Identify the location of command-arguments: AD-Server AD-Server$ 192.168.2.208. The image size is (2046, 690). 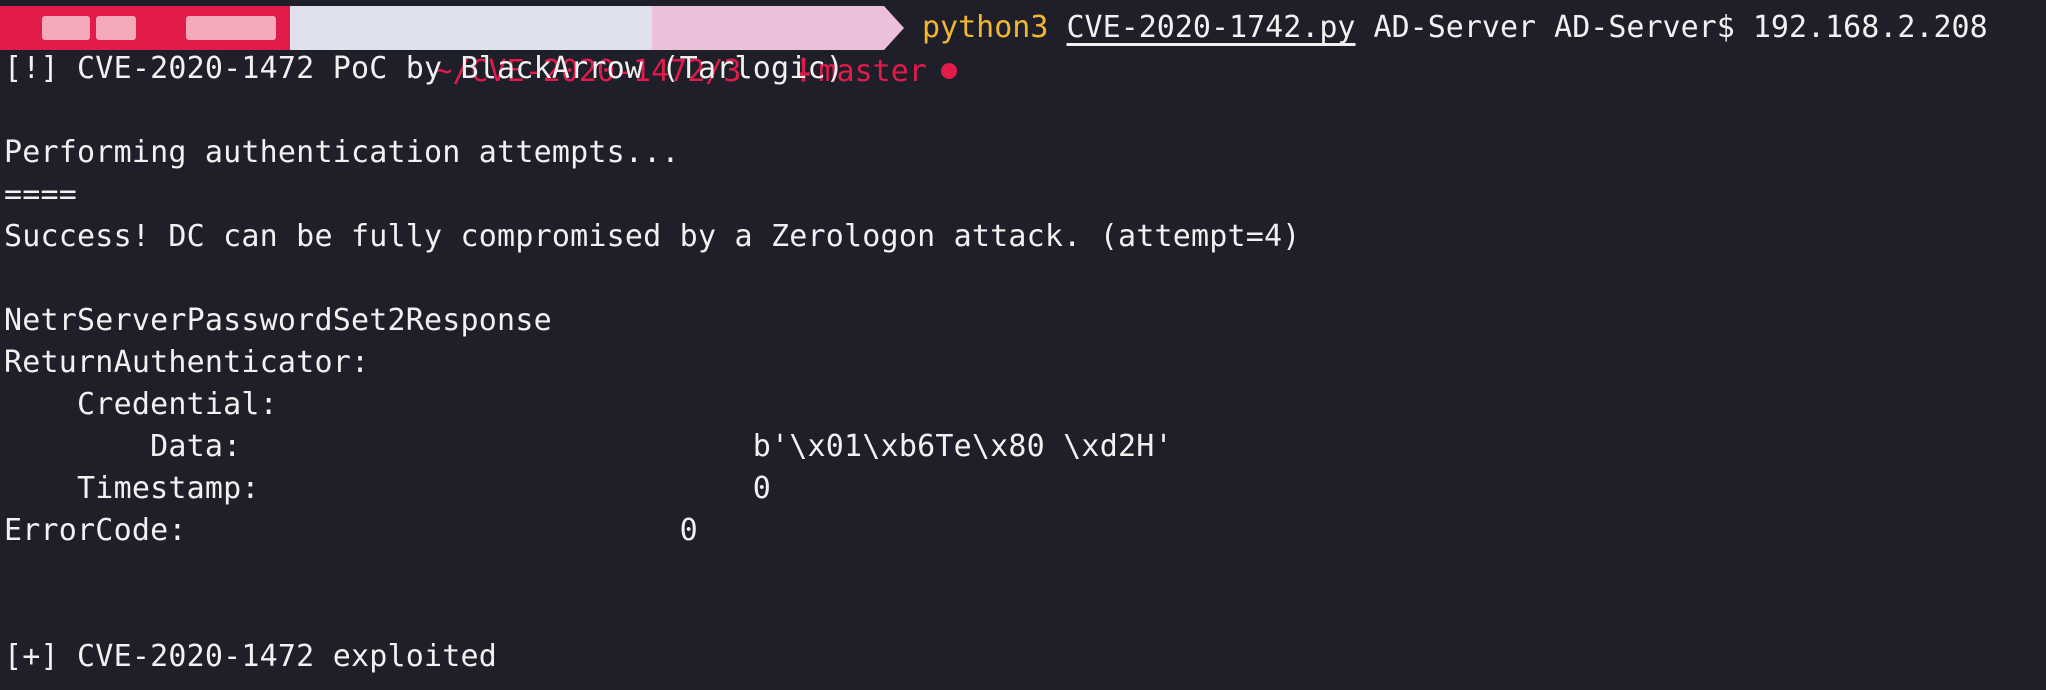
(1671, 27).